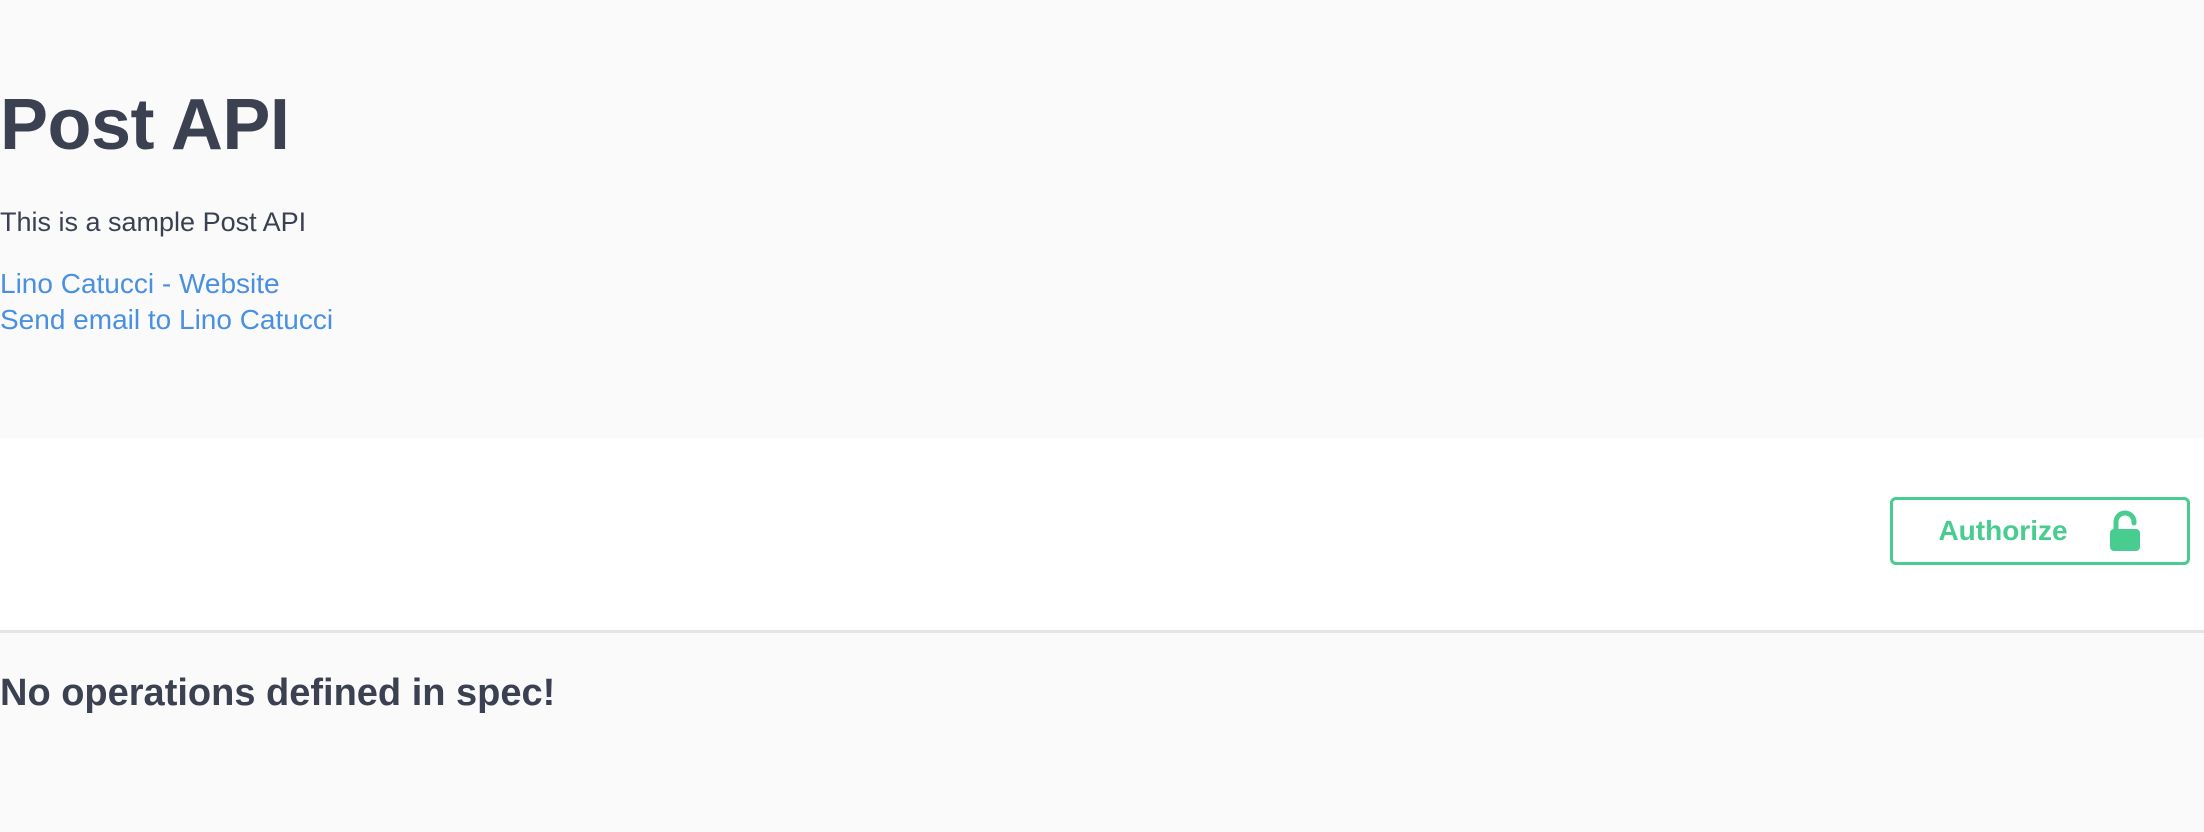 The height and width of the screenshot is (832, 2204). Describe the element at coordinates (145, 125) in the screenshot. I see `page-title: Post API` at that location.